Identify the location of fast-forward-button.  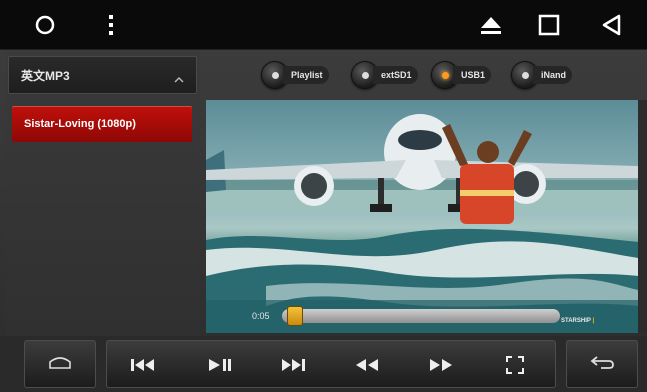
(441, 365).